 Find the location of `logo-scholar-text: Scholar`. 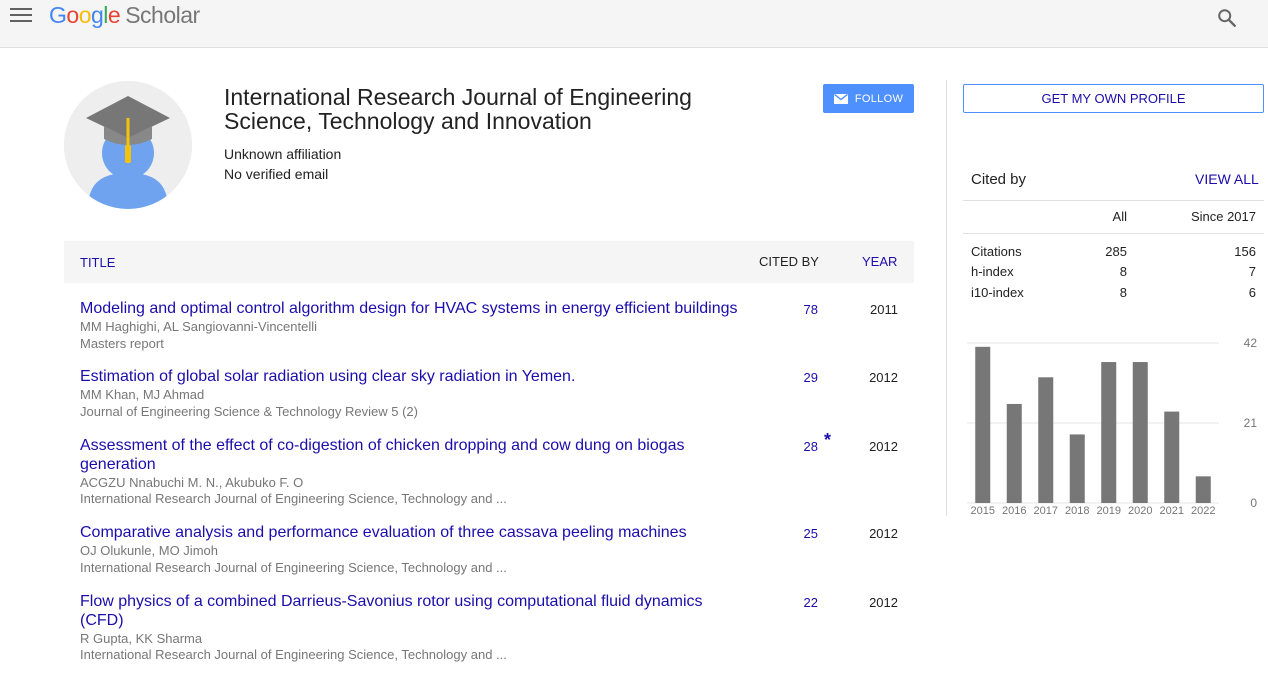

logo-scholar-text: Scholar is located at coordinates (162, 15).